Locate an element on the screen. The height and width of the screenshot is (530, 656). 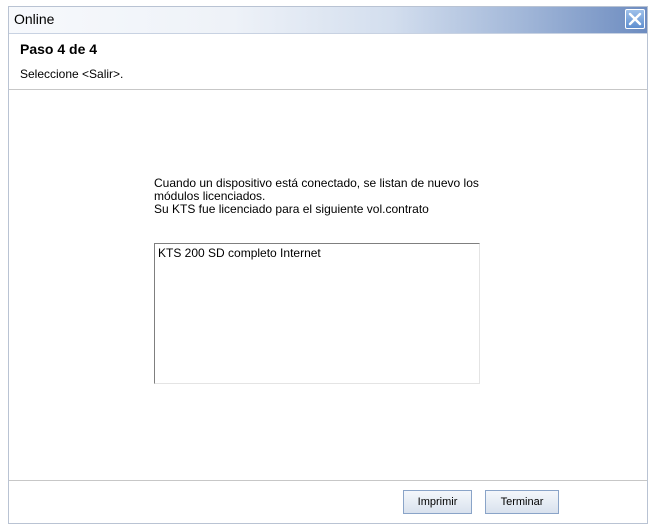
close-x-icon is located at coordinates (635, 19).